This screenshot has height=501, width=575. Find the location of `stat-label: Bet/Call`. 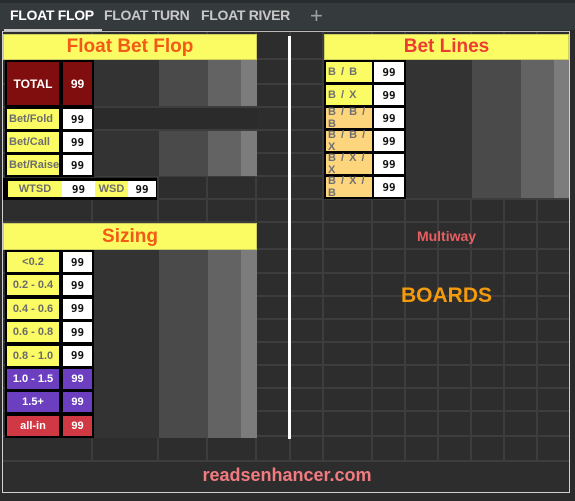

stat-label: Bet/Call is located at coordinates (33, 142).